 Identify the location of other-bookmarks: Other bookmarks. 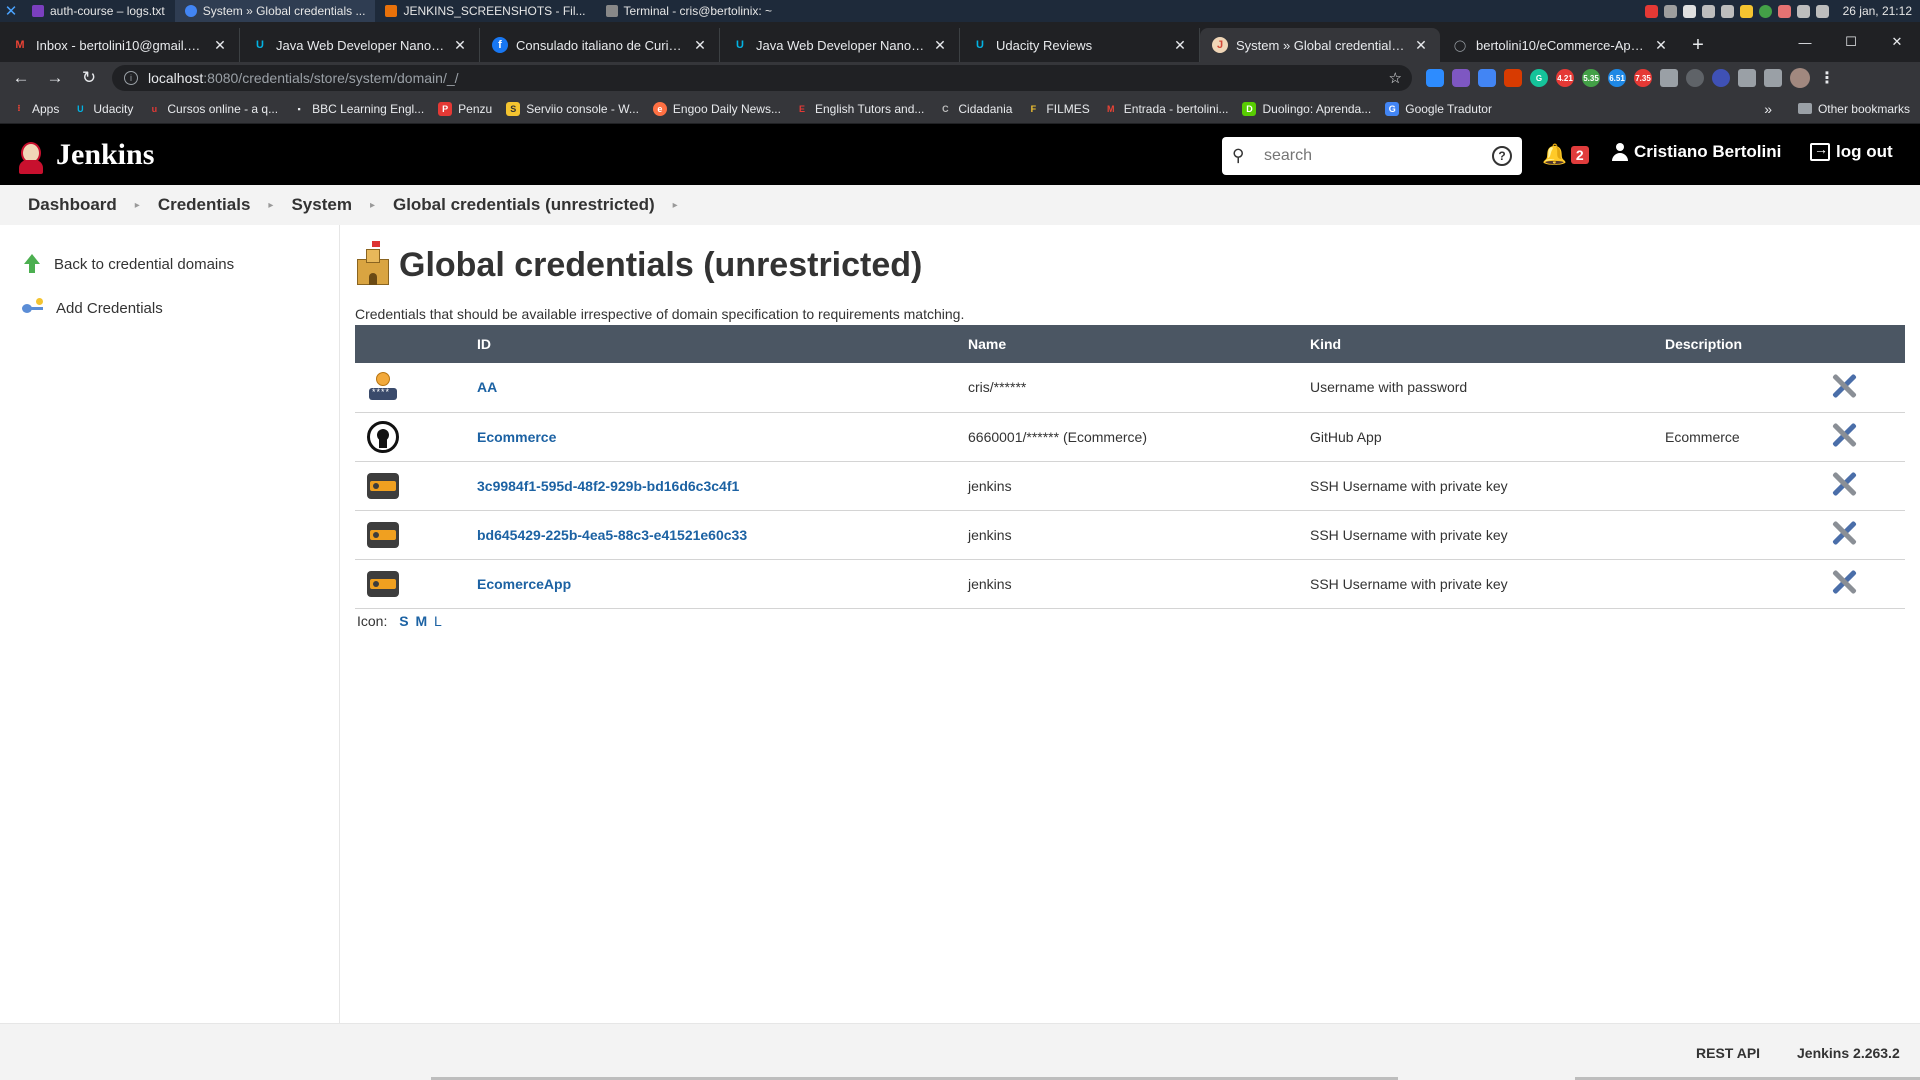
(1853, 109).